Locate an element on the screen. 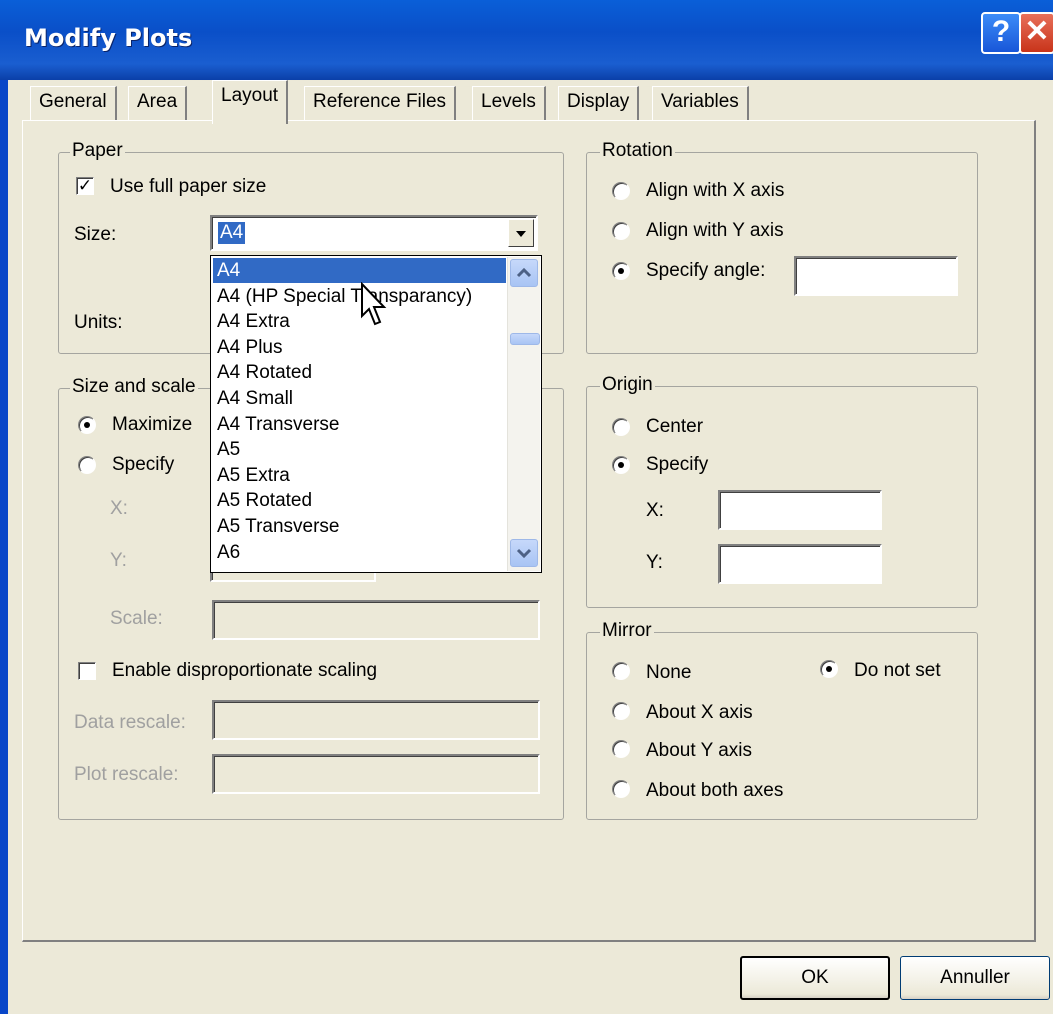 The height and width of the screenshot is (1014, 1053). size-option: A6 is located at coordinates (359, 552).